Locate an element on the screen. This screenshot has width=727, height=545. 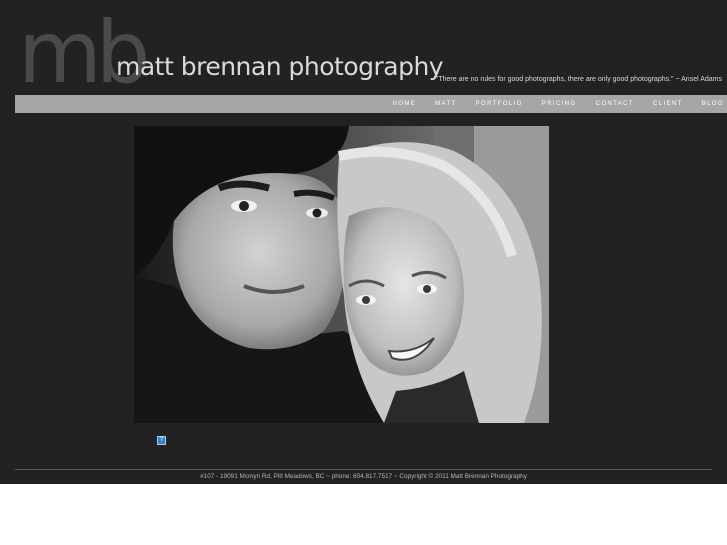
nav-item-blog: BLOG is located at coordinates (713, 104).